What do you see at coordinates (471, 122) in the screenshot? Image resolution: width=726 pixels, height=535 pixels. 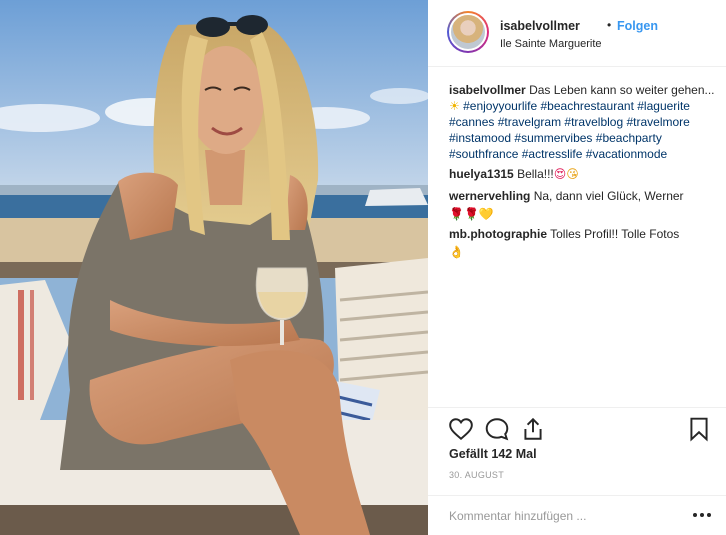 I see `hashtag-link: #cannes` at bounding box center [471, 122].